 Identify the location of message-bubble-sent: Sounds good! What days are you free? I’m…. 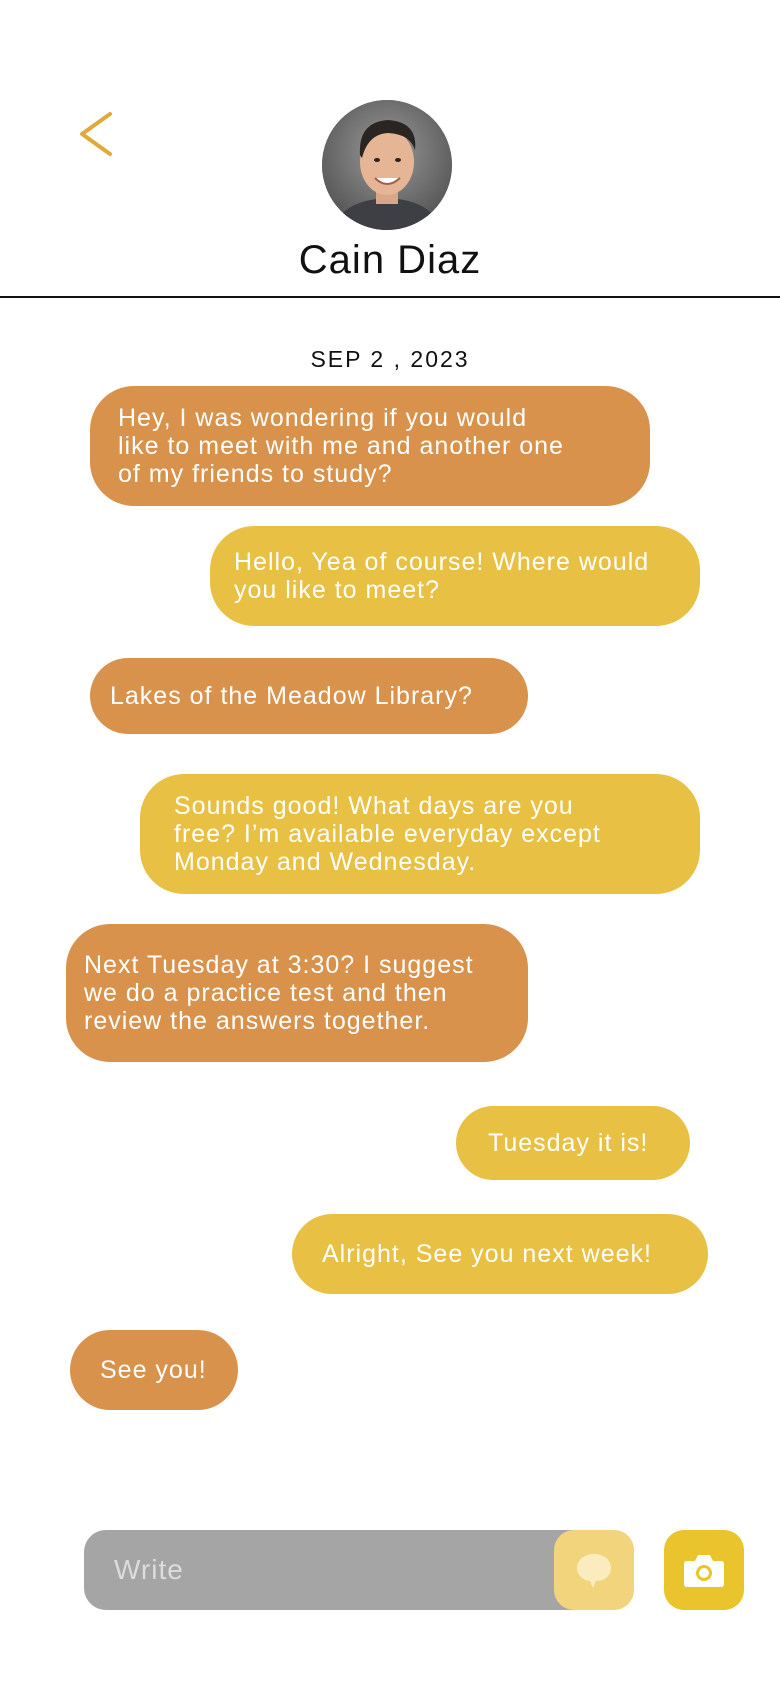
(420, 834).